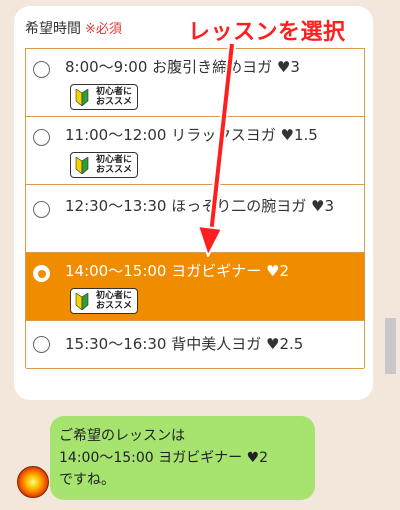 Image resolution: width=400 pixels, height=510 pixels. I want to click on radio-button-checked, so click(41, 273).